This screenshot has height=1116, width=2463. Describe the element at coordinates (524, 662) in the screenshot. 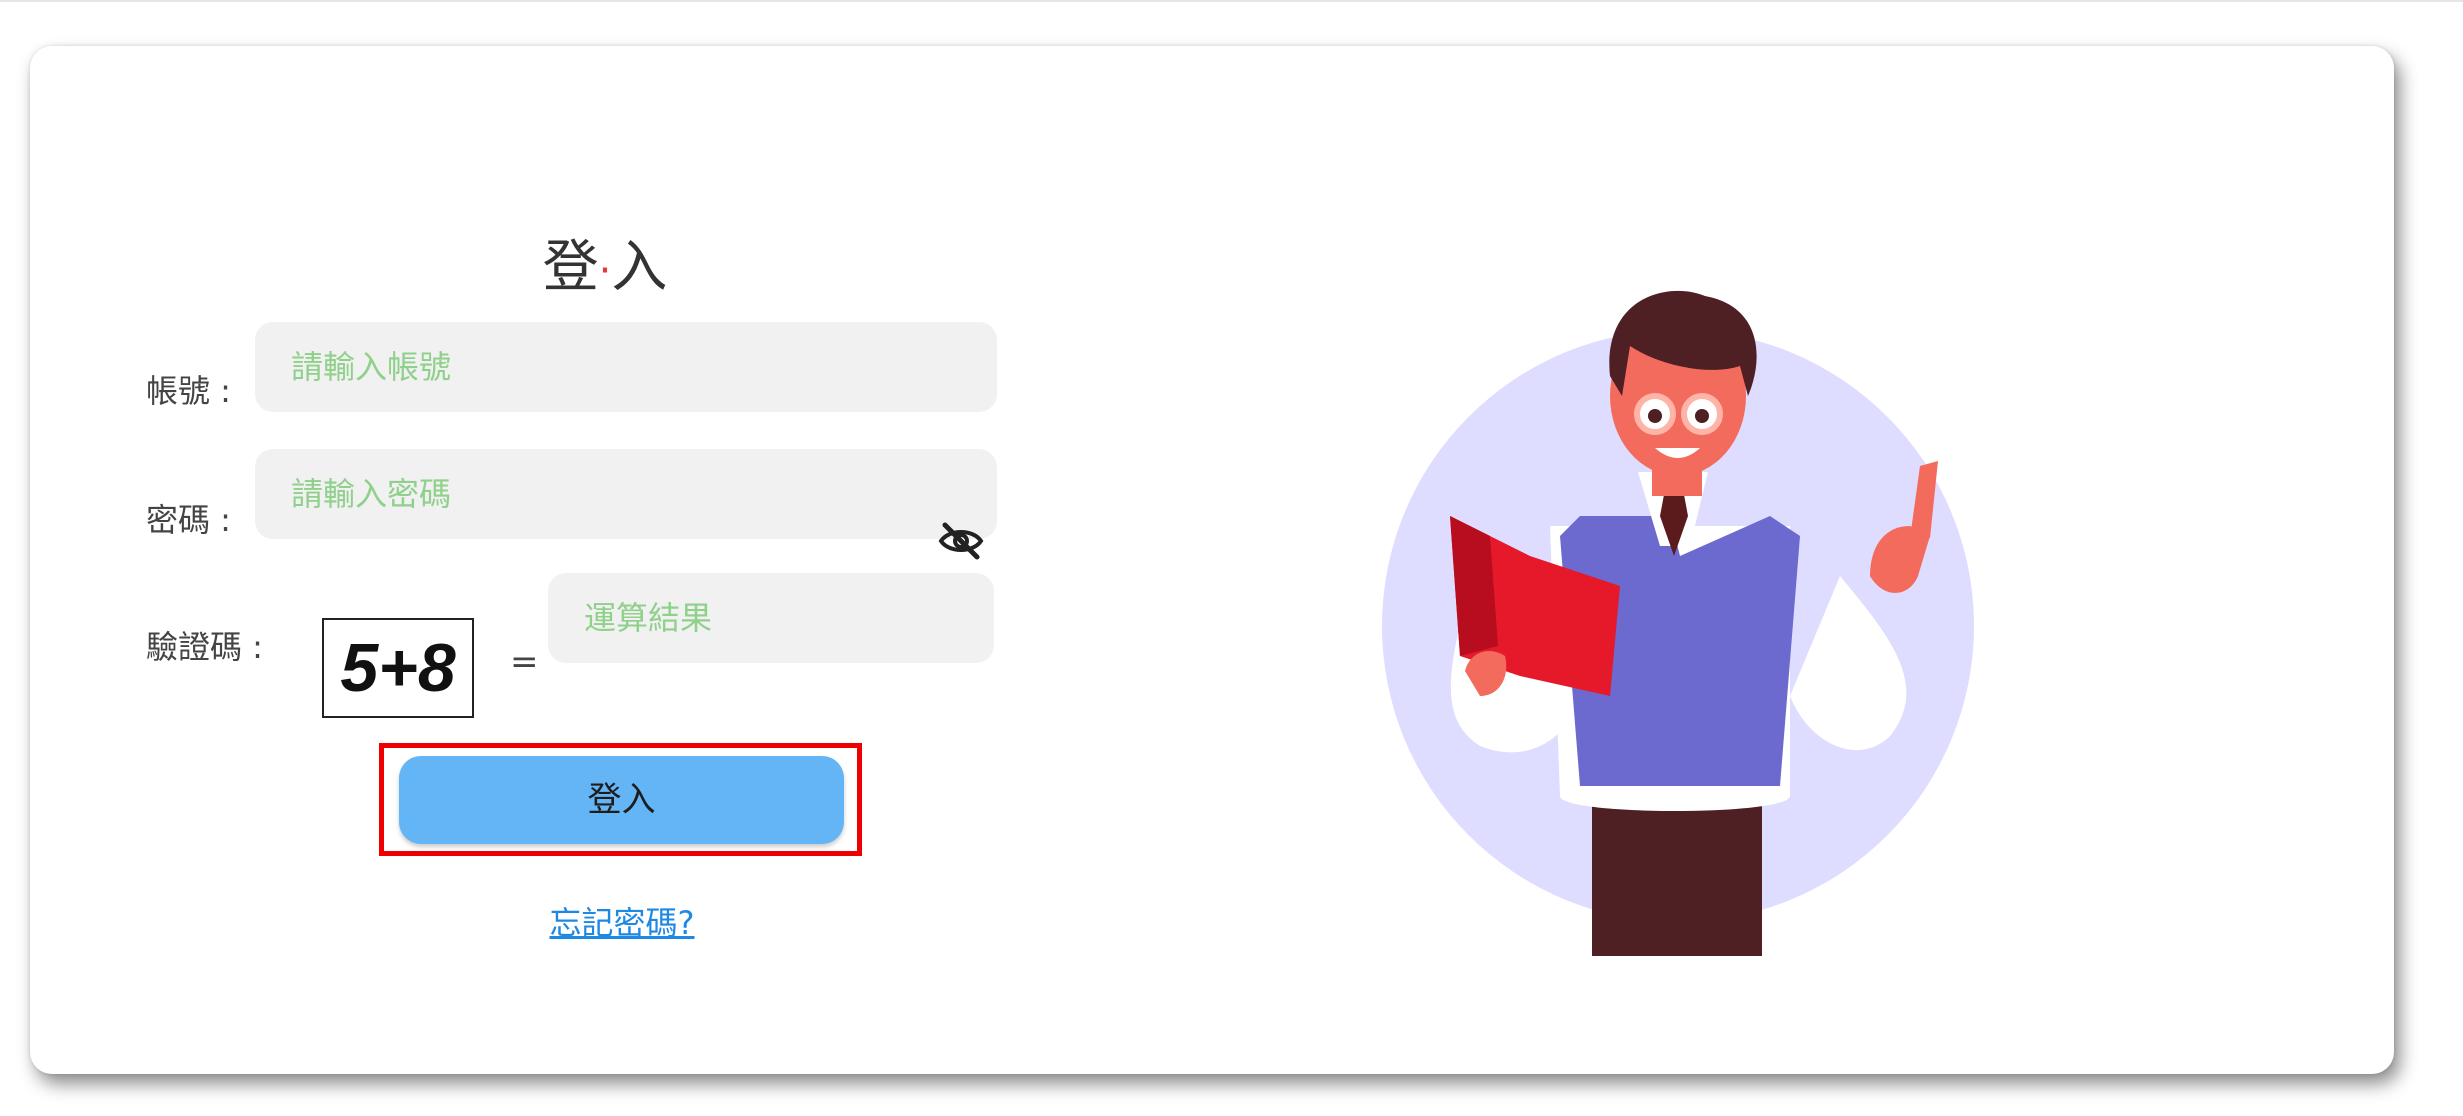

I see `equals-sign: =` at that location.